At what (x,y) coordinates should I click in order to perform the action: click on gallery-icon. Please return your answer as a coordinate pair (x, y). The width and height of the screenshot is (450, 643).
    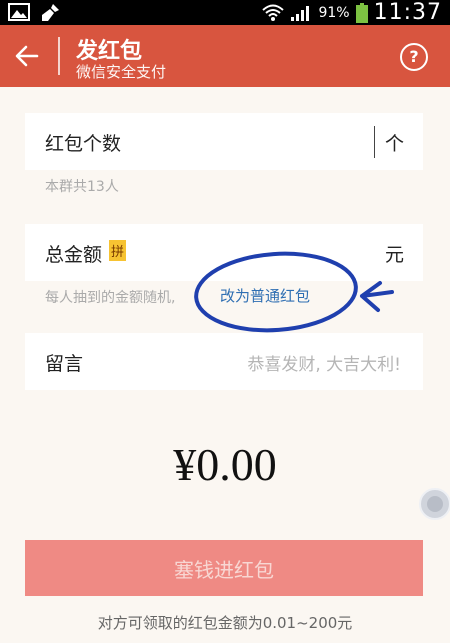
    Looking at the image, I should click on (19, 12).